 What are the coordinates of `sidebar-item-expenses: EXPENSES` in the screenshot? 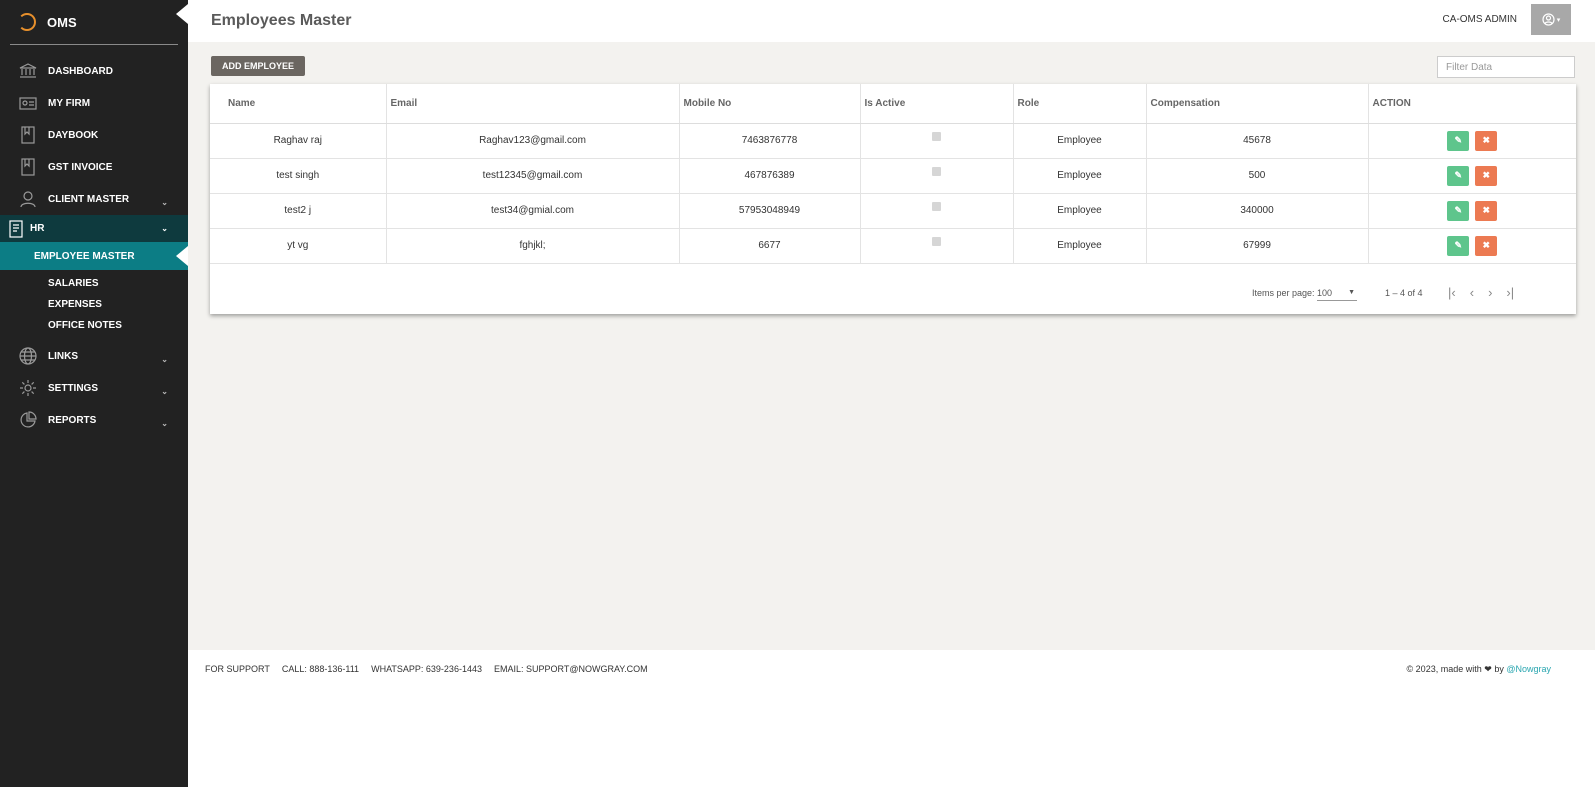 It's located at (94, 304).